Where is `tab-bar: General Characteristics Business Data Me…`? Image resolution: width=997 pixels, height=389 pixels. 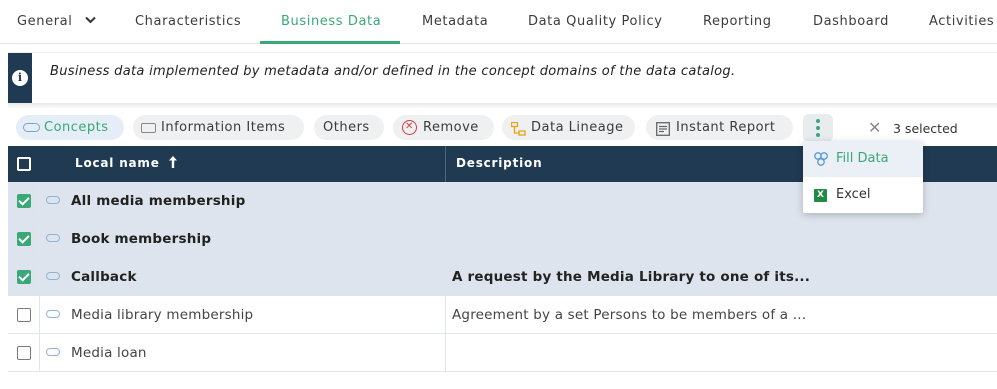 tab-bar: General Characteristics Business Data Me… is located at coordinates (498, 22).